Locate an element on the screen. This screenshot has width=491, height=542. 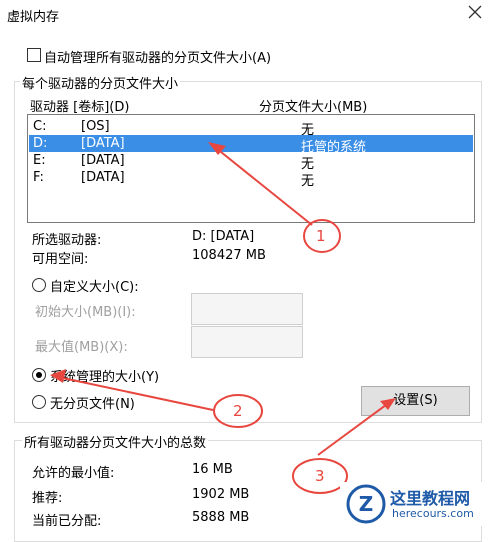
annotation-number-1: 1 is located at coordinates (321, 236).